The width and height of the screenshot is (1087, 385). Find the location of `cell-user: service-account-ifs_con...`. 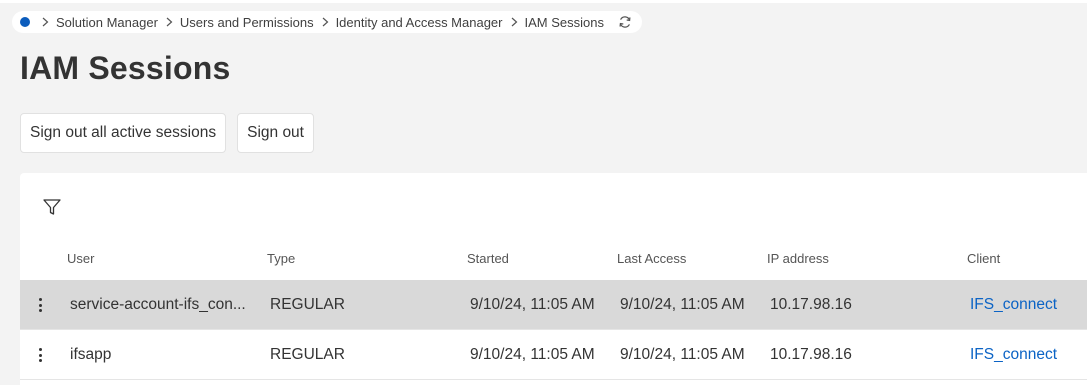

cell-user: service-account-ifs_con... is located at coordinates (158, 304).